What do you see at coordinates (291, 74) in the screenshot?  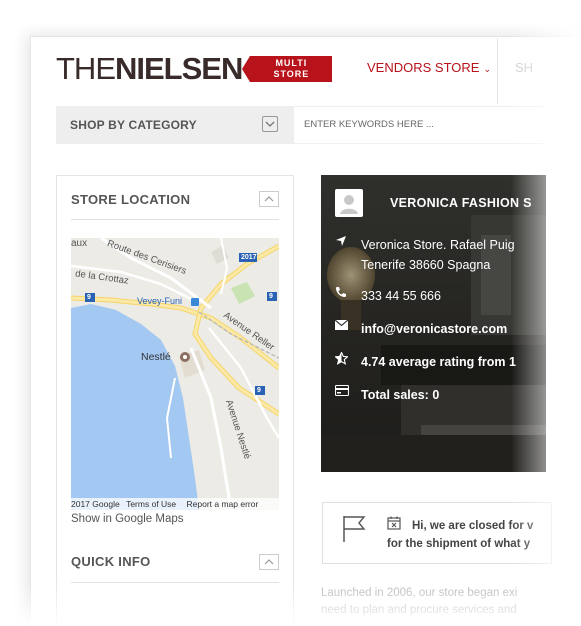 I see `logo-badge-line2: STORE` at bounding box center [291, 74].